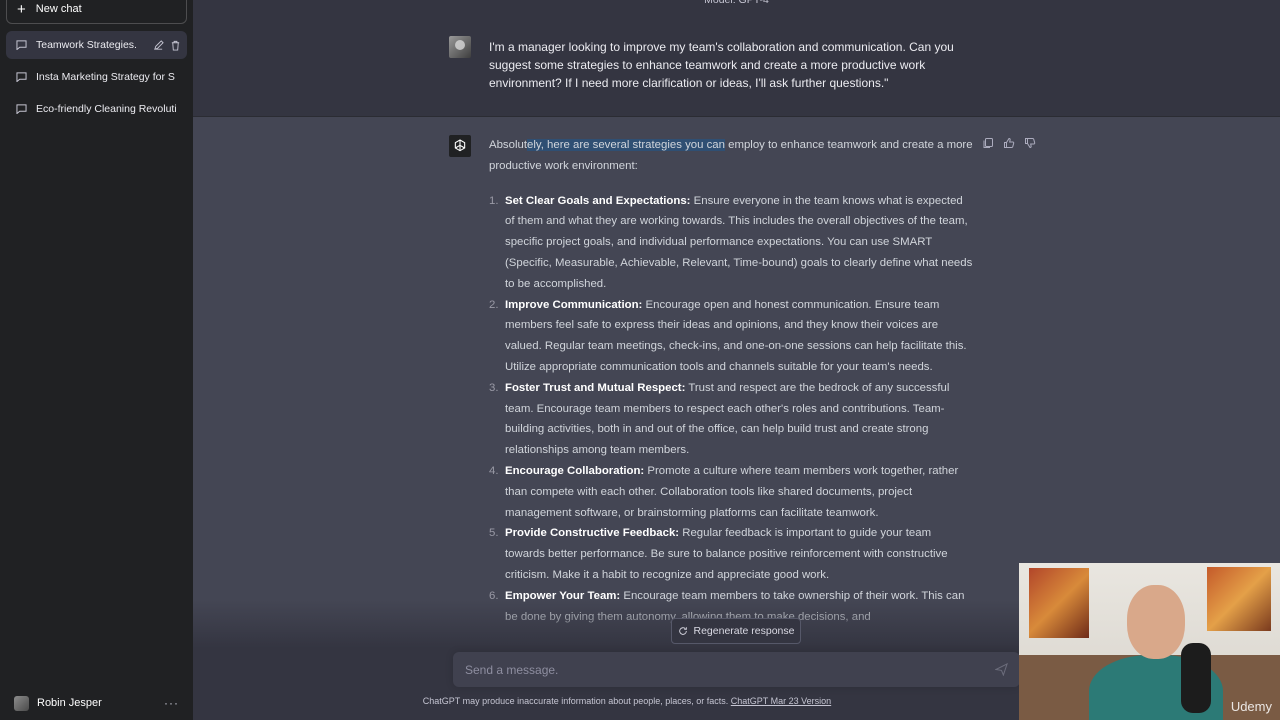 The image size is (1280, 720). I want to click on user-menu: Robin Jesper ···, so click(96, 703).